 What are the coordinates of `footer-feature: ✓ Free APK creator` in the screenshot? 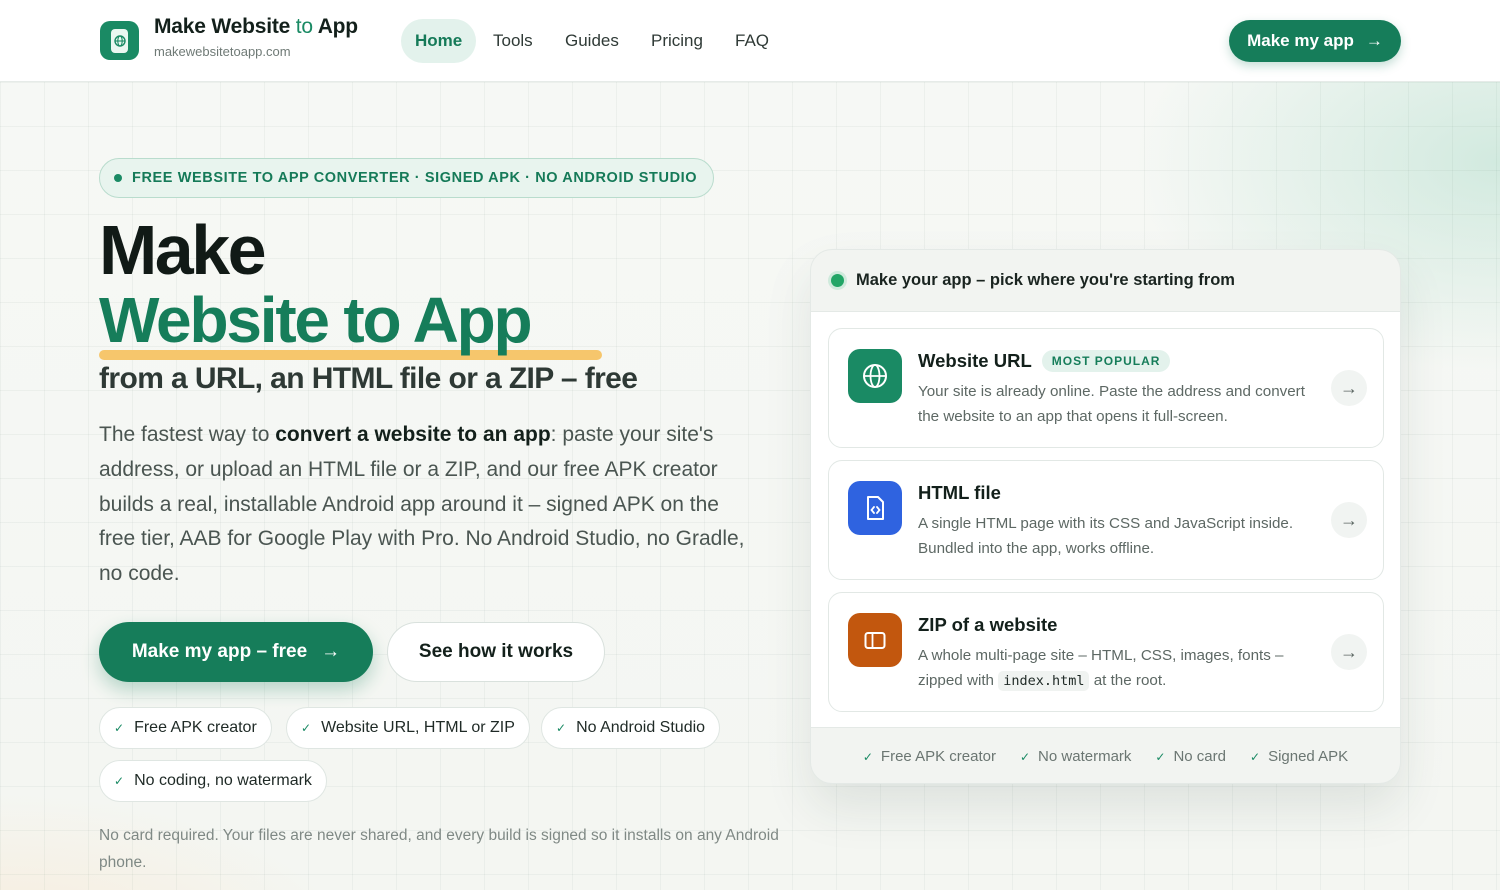 It's located at (929, 756).